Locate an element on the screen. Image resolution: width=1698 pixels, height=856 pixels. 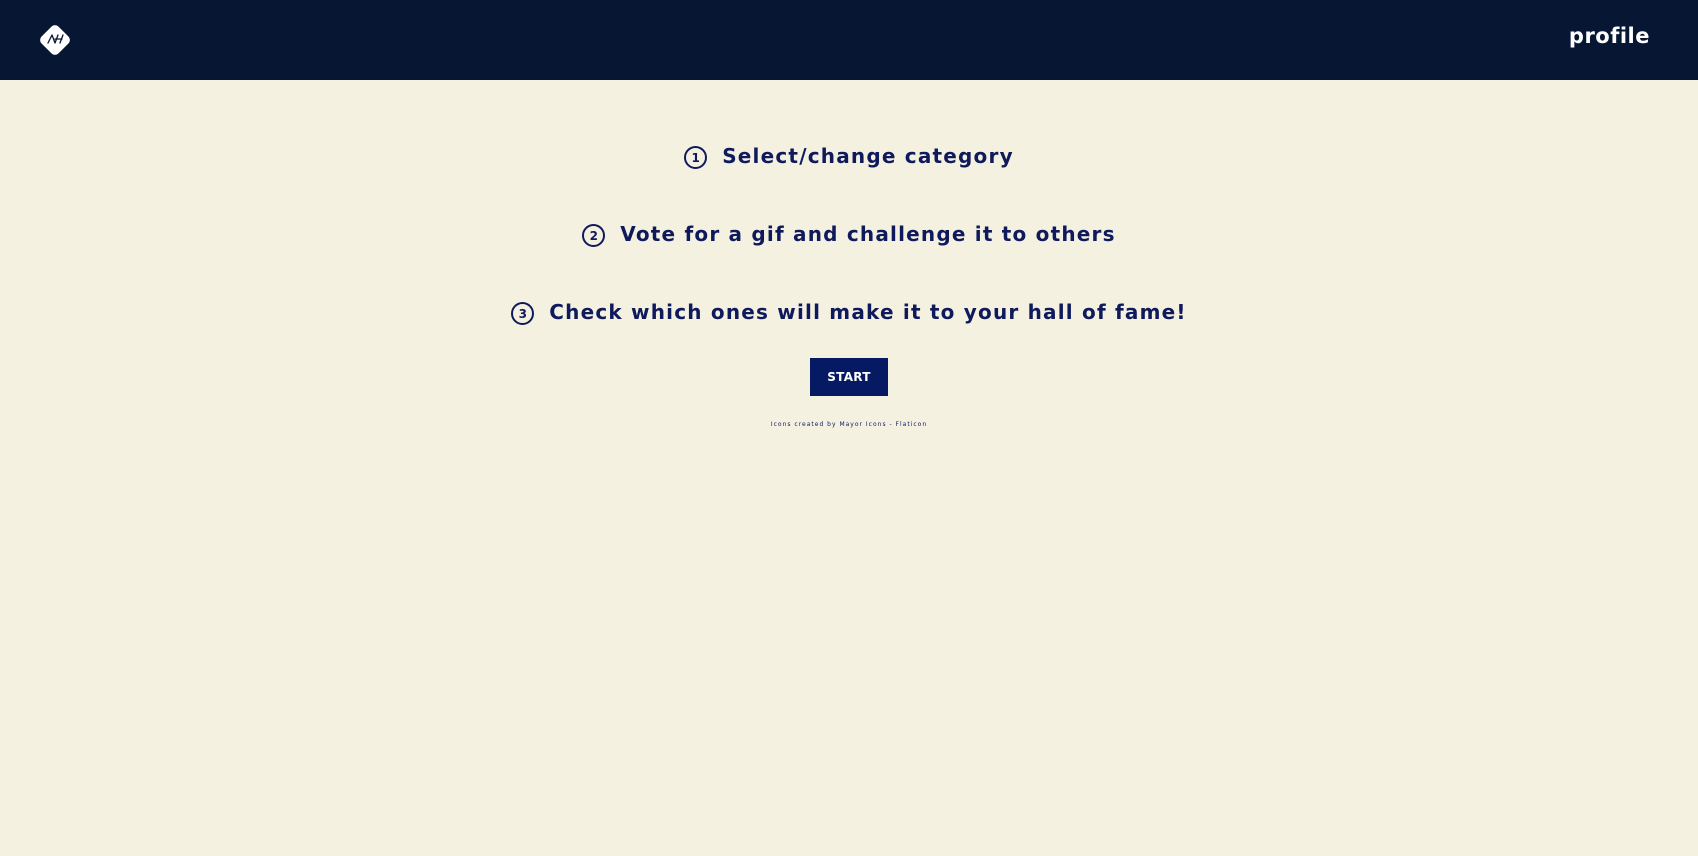
gif-logo-icon is located at coordinates (55, 40).